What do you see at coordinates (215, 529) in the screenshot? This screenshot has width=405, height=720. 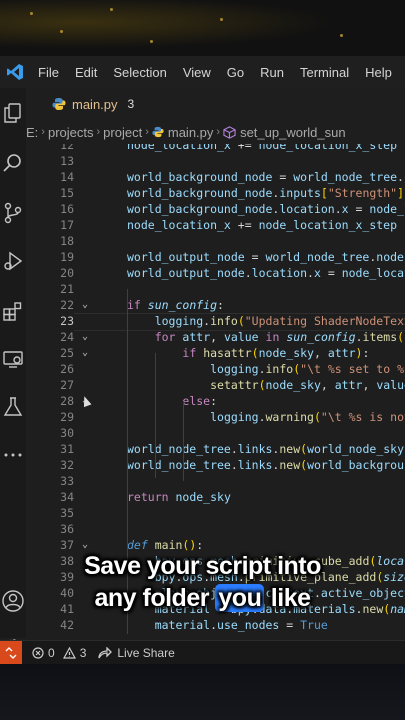 I see `code-line: 36` at bounding box center [215, 529].